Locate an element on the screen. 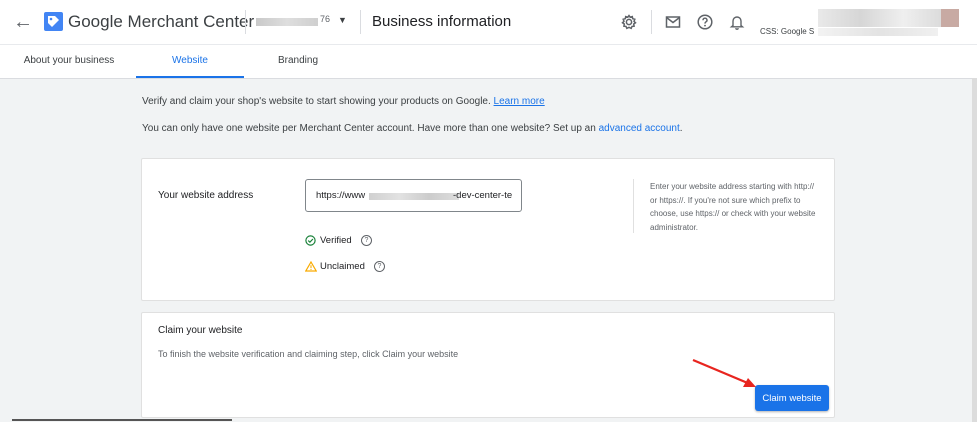 Image resolution: width=977 pixels, height=422 pixels. verified-status: Verified is located at coordinates (345, 242).